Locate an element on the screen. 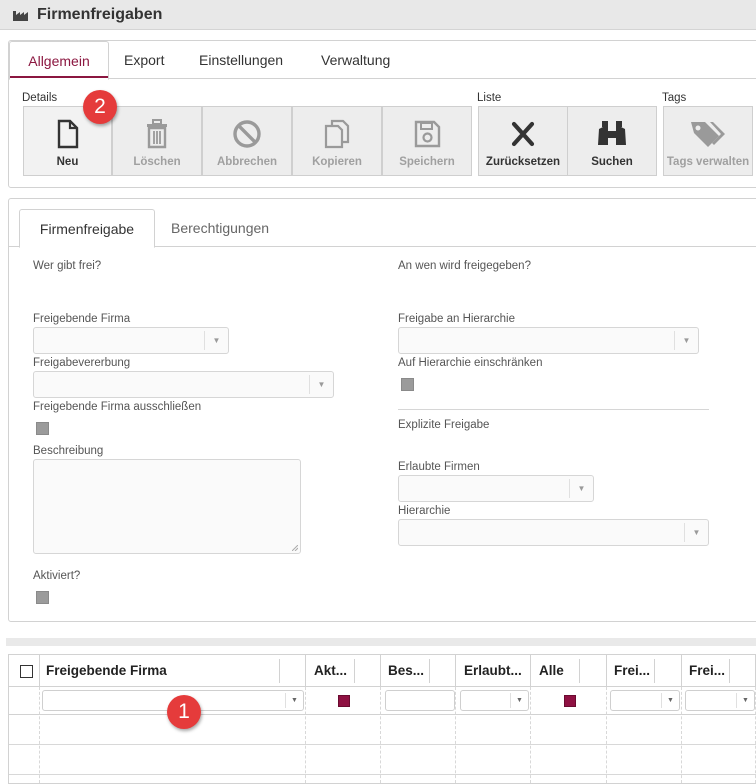  column-header-freigebende-firma: Freigebende Firma is located at coordinates (163, 671).